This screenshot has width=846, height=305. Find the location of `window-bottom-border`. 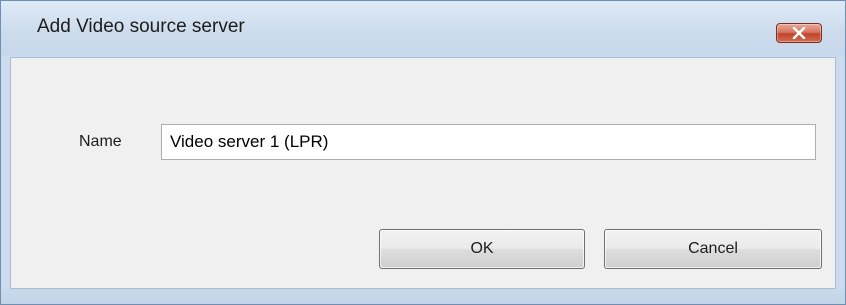

window-bottom-border is located at coordinates (423, 296).